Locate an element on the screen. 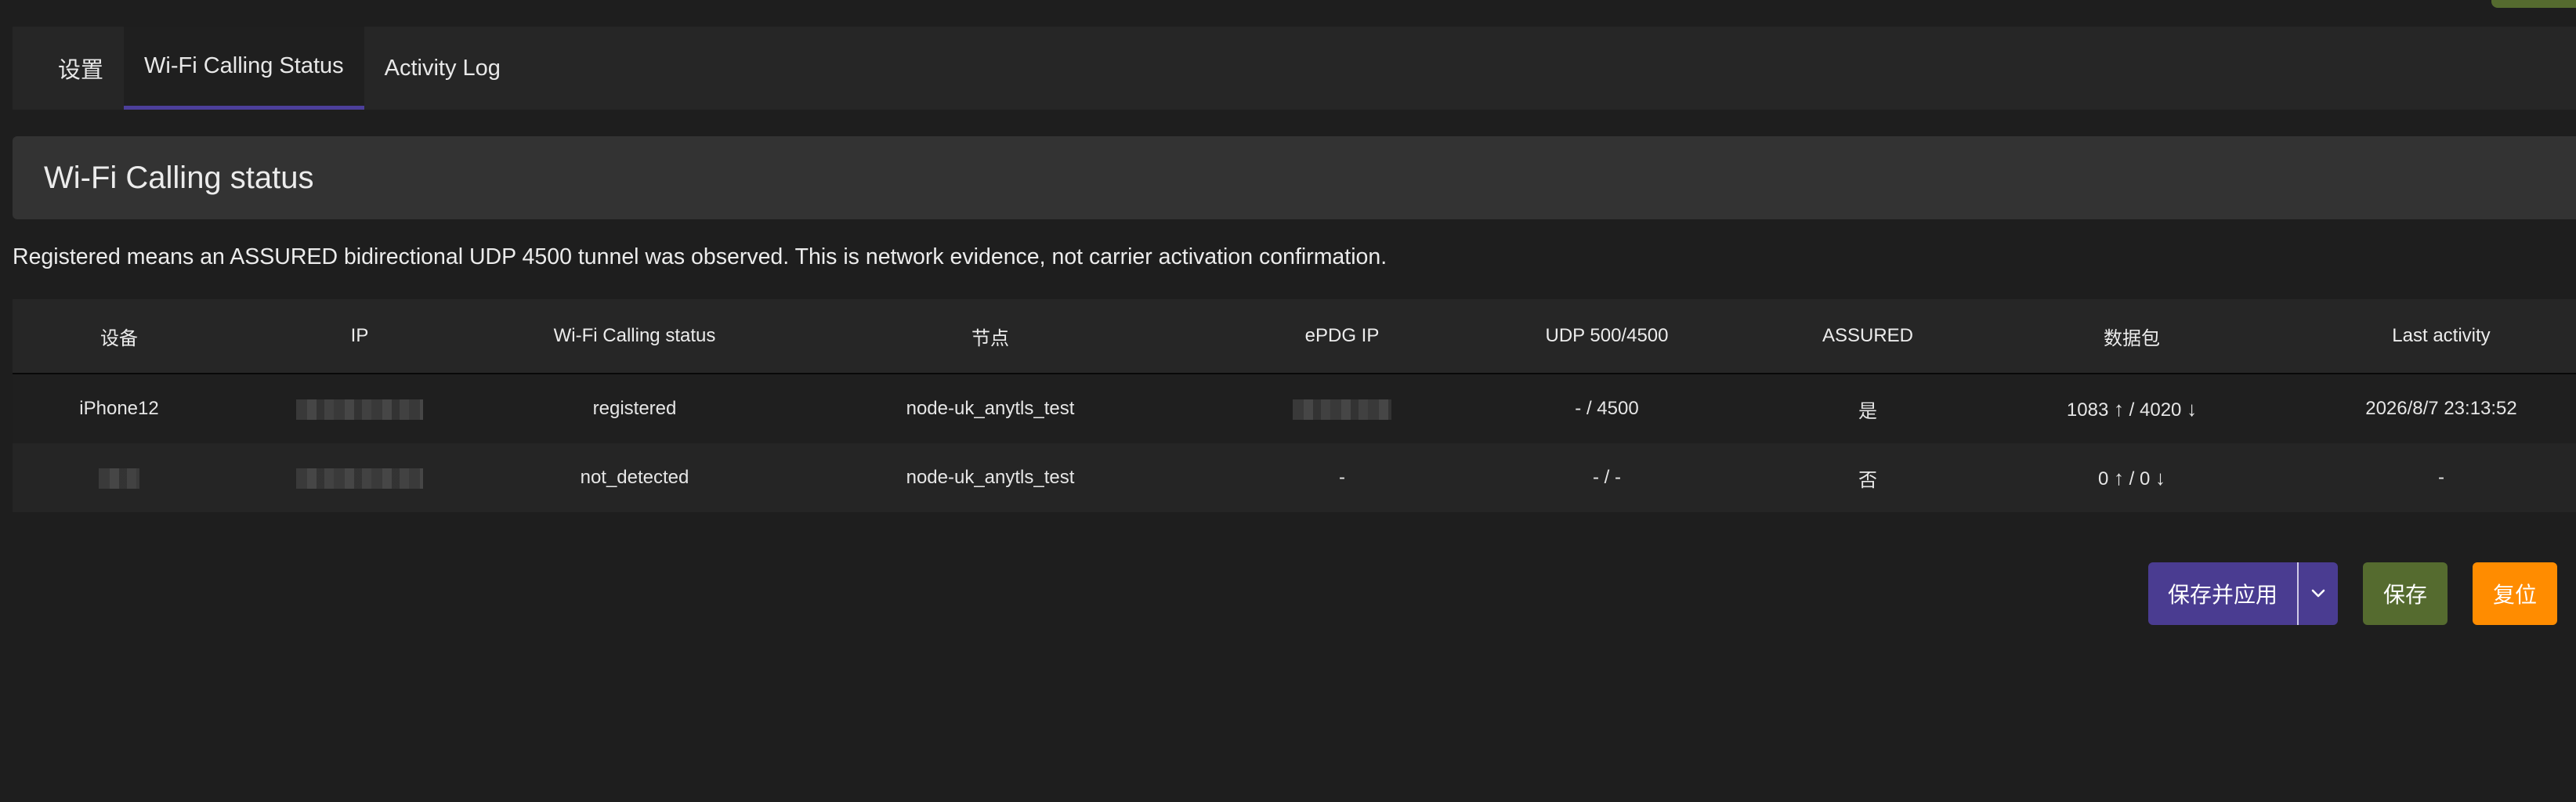 This screenshot has width=2576, height=802. cell-packets: 1083 ↑ / 4020 ↓ is located at coordinates (2132, 409).